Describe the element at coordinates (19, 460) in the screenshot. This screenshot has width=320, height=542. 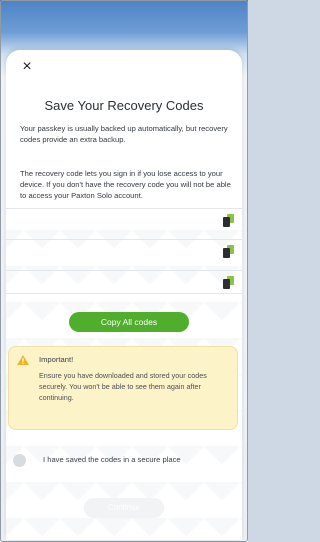
I see `saved-codes-checkbox` at that location.